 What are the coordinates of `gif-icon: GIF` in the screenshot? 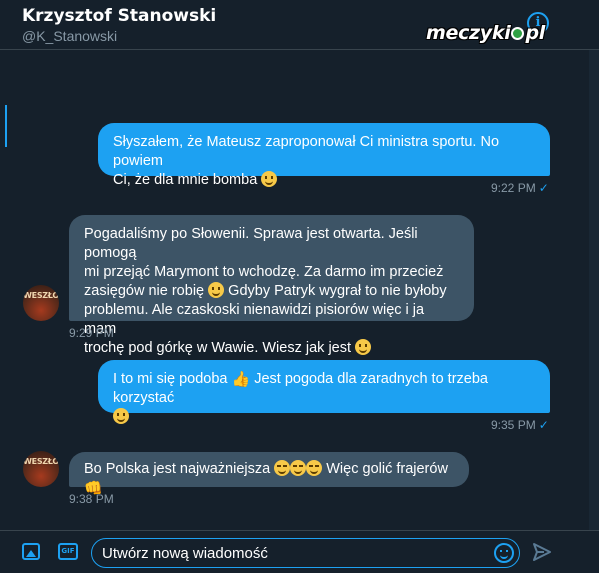 It's located at (68, 551).